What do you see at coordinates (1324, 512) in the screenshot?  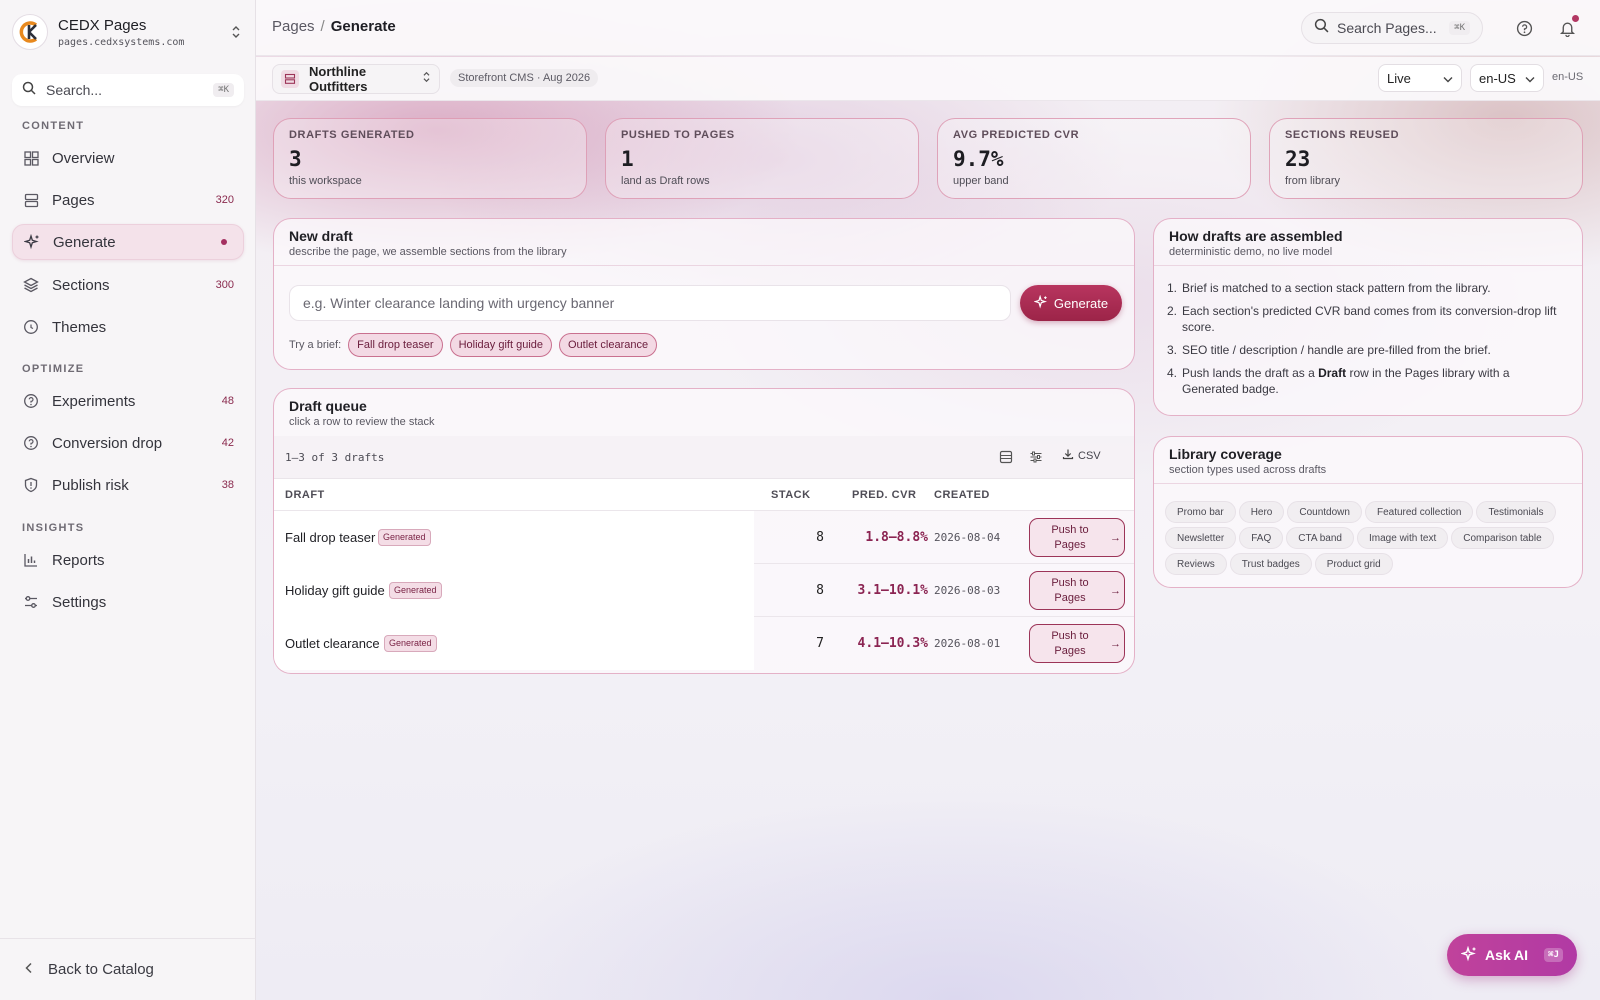 I see `section-type-chip: Countdown` at bounding box center [1324, 512].